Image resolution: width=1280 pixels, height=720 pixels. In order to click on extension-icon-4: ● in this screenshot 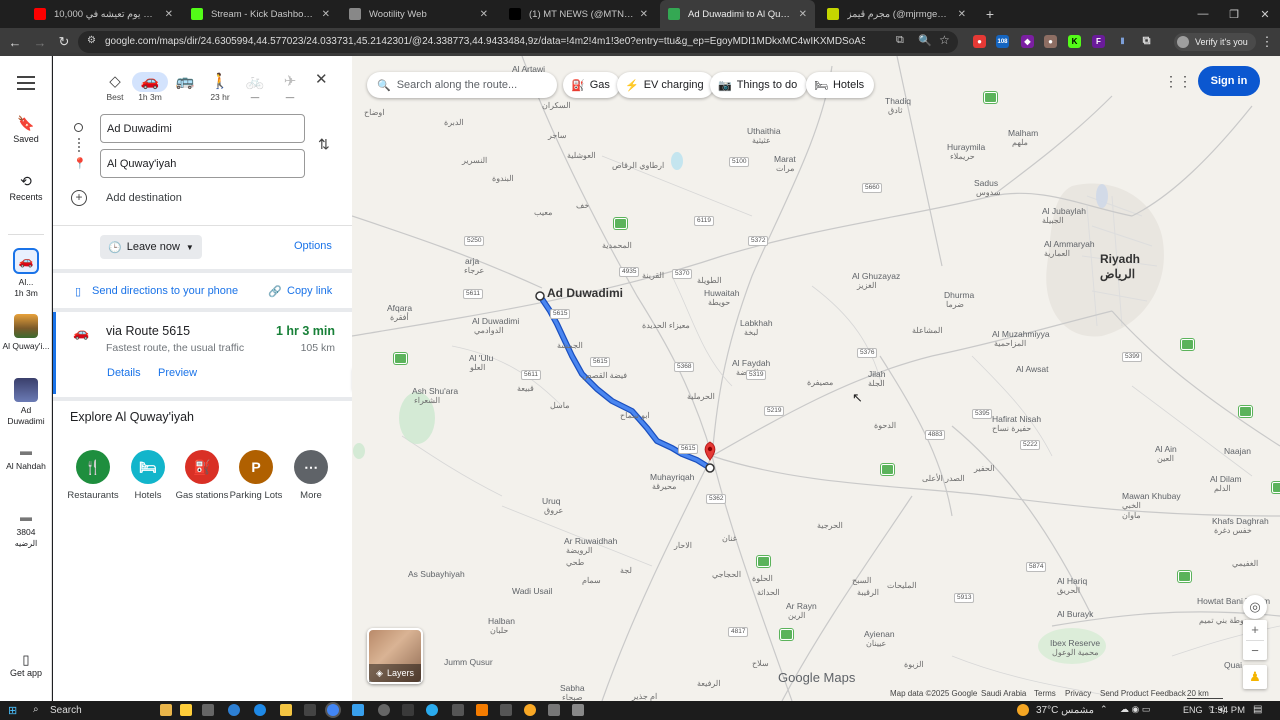, I will do `click(1050, 41)`.